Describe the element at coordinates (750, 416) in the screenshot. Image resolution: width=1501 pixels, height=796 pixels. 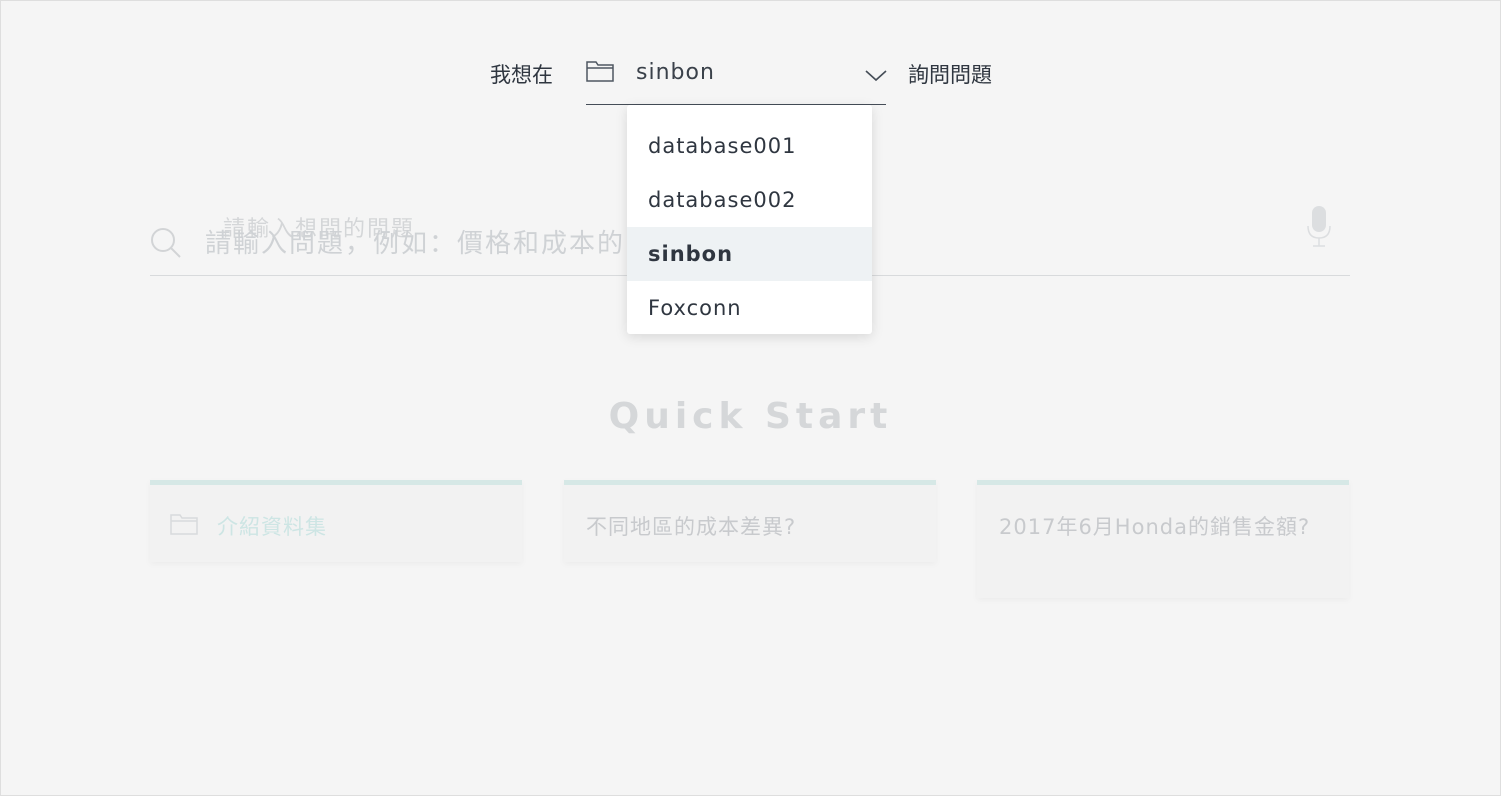
I see `quick-start-title: Quick Start` at that location.